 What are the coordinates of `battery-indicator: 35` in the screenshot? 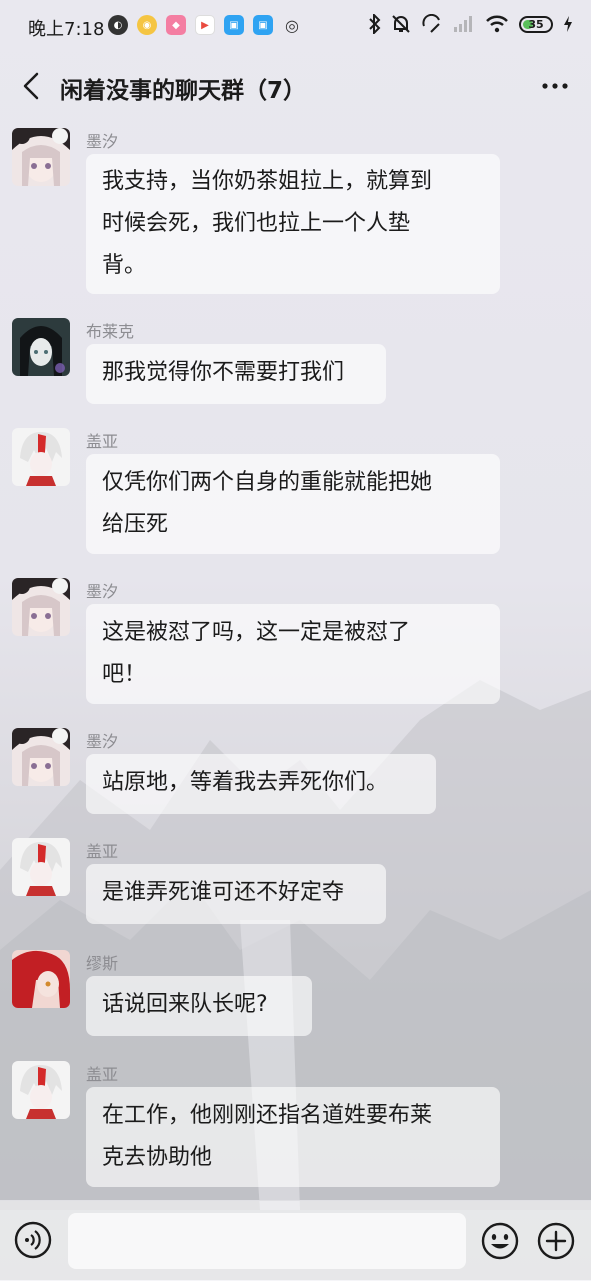 It's located at (536, 24).